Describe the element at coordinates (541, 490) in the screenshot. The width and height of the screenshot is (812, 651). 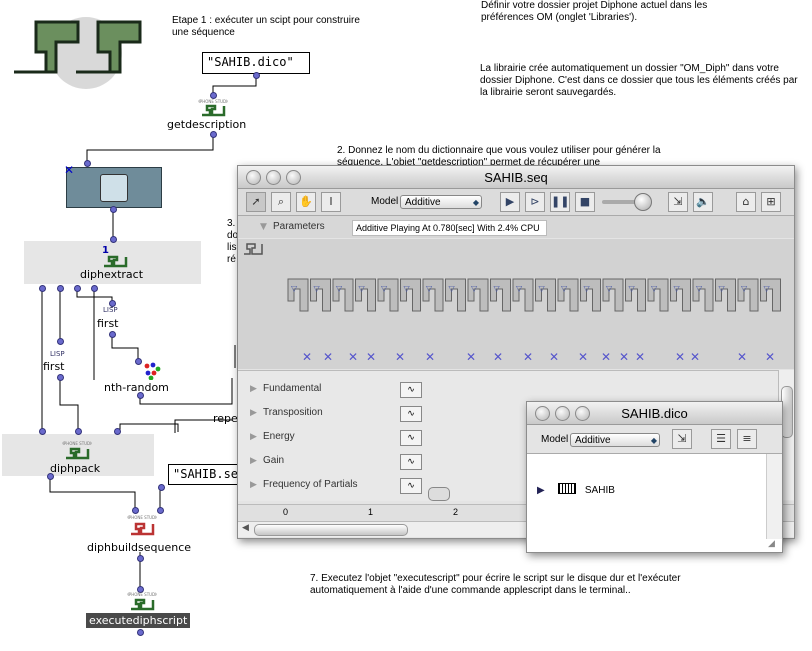
I see `dico-item-disclosure-icon: ▶` at that location.